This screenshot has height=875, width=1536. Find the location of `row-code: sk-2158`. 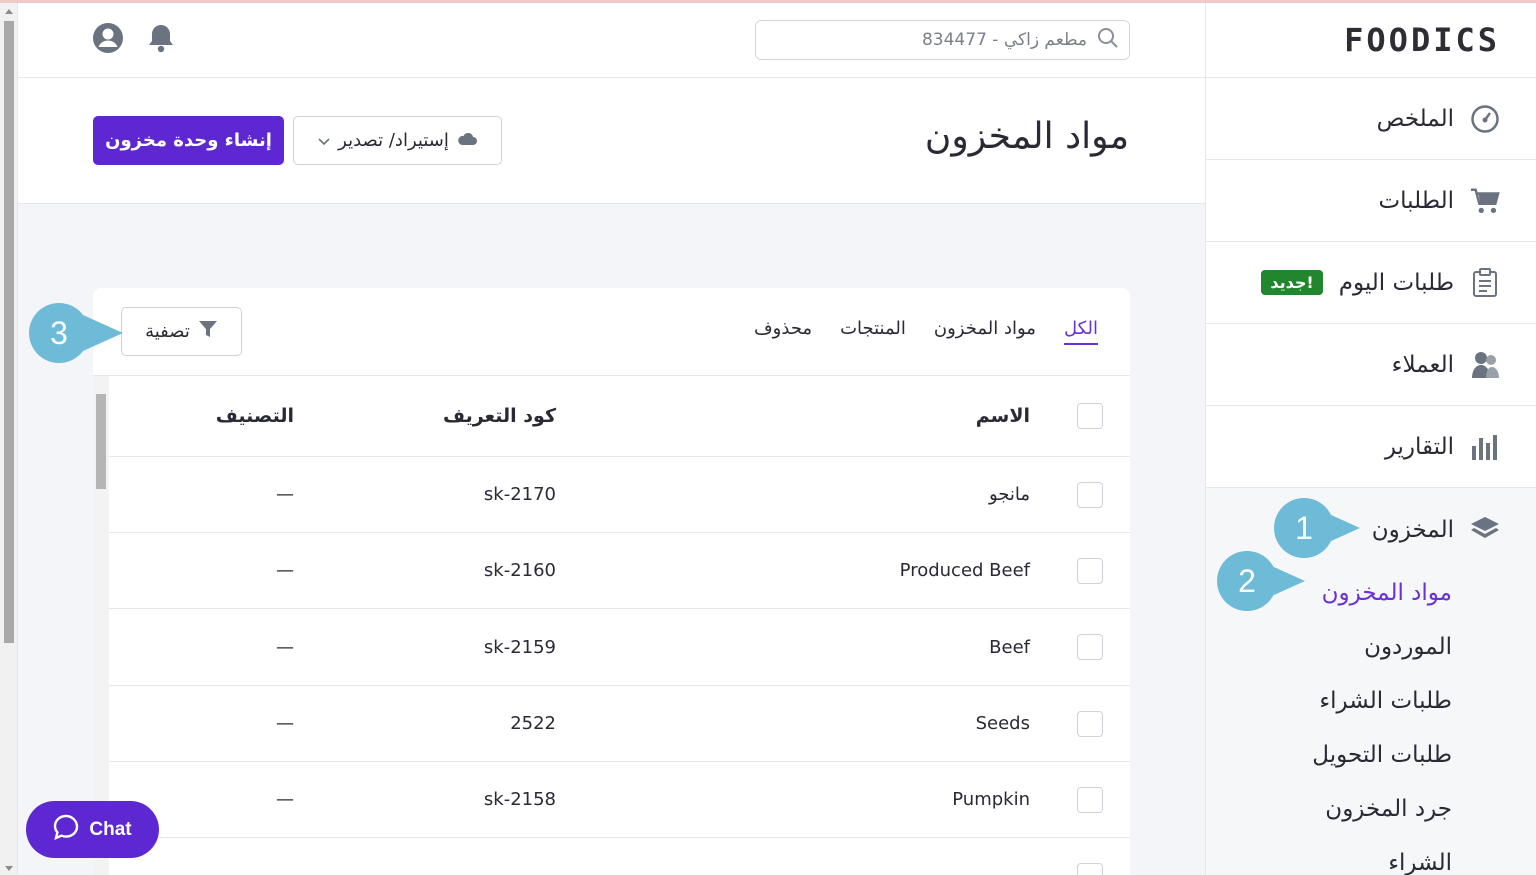

row-code: sk-2158 is located at coordinates (519, 799).